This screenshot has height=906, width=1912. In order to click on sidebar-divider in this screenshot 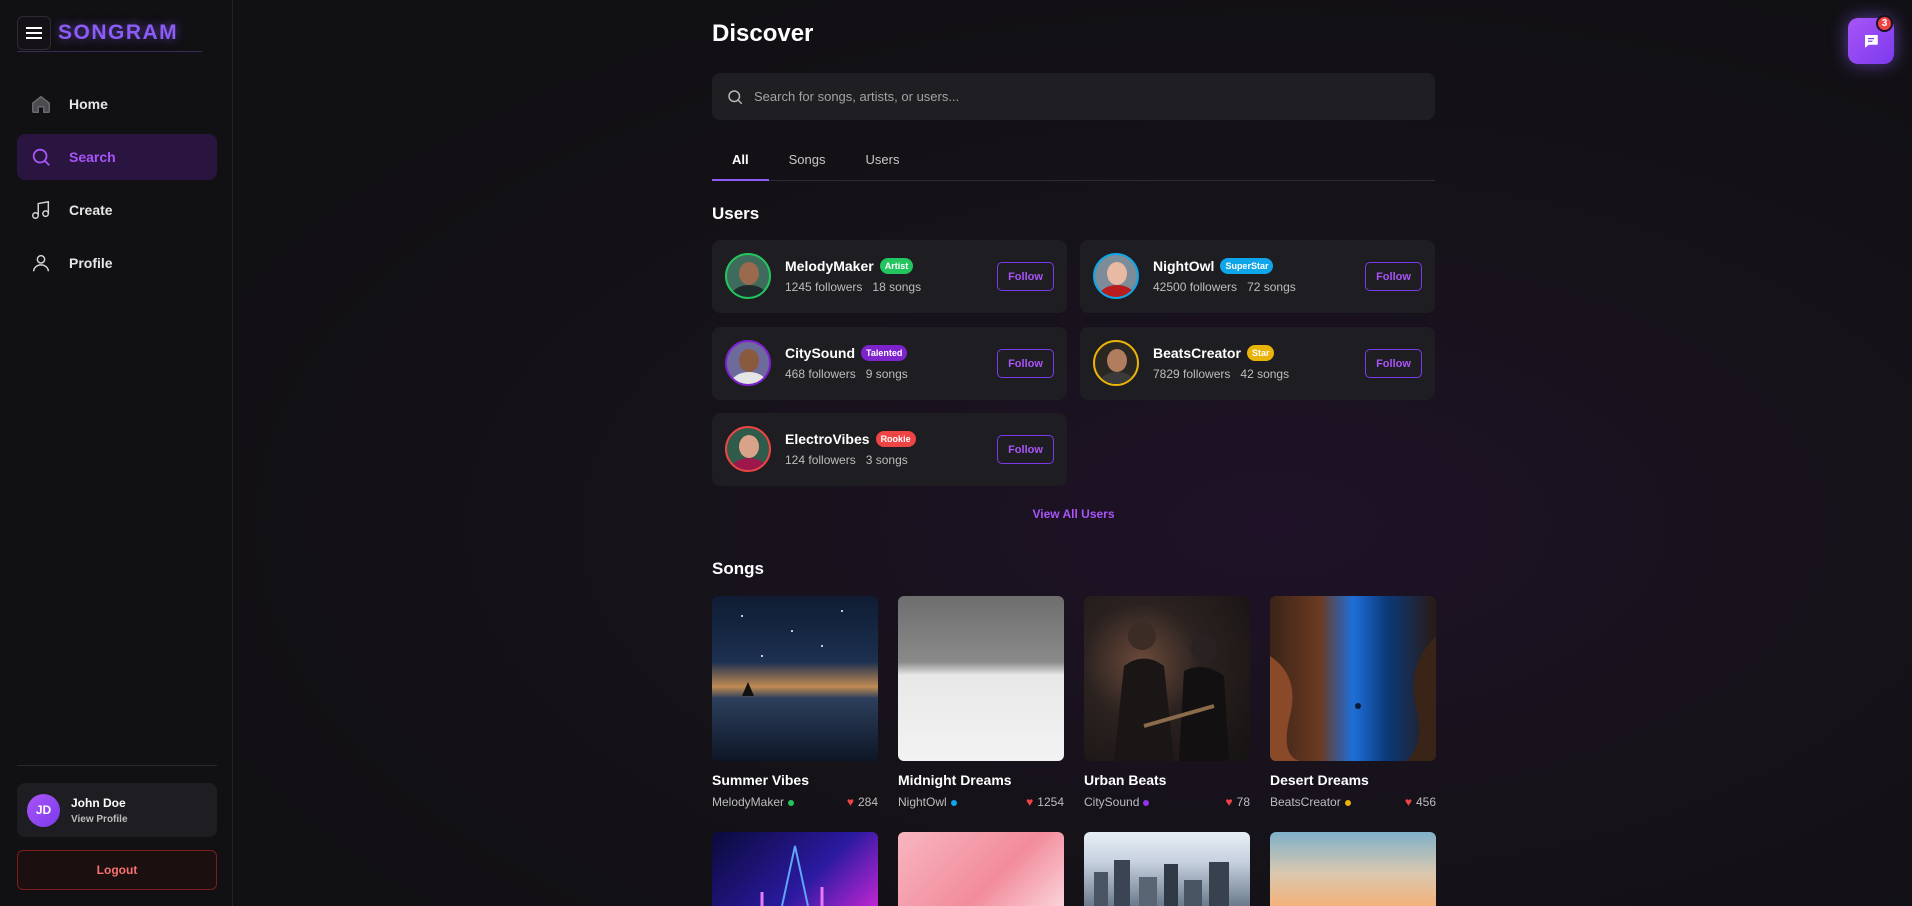, I will do `click(117, 765)`.